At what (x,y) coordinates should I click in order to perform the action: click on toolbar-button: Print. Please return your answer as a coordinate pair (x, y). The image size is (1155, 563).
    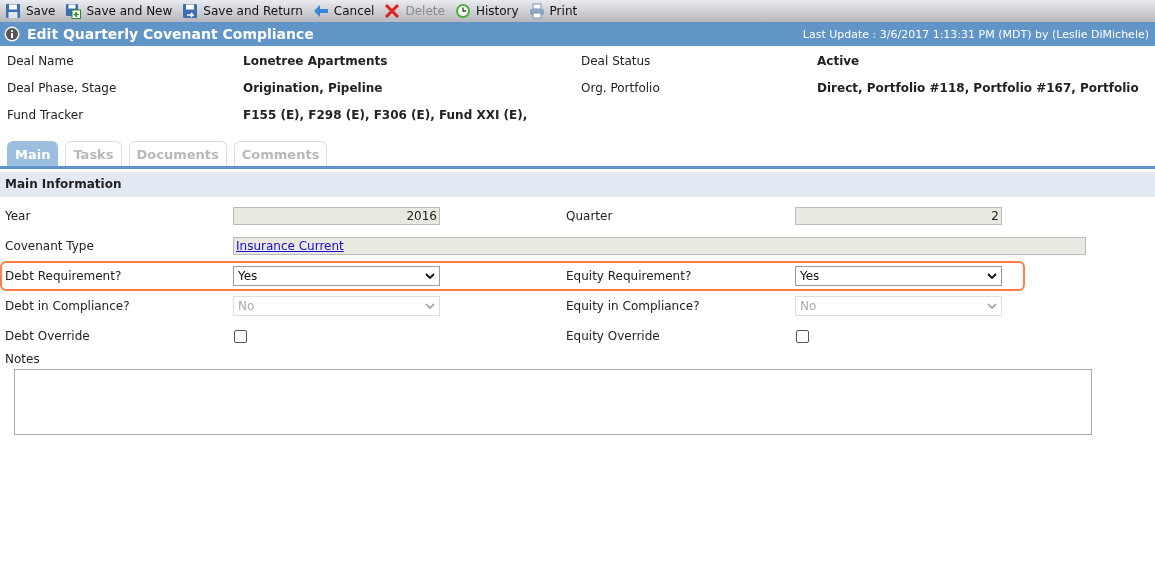
    Looking at the image, I should click on (553, 11).